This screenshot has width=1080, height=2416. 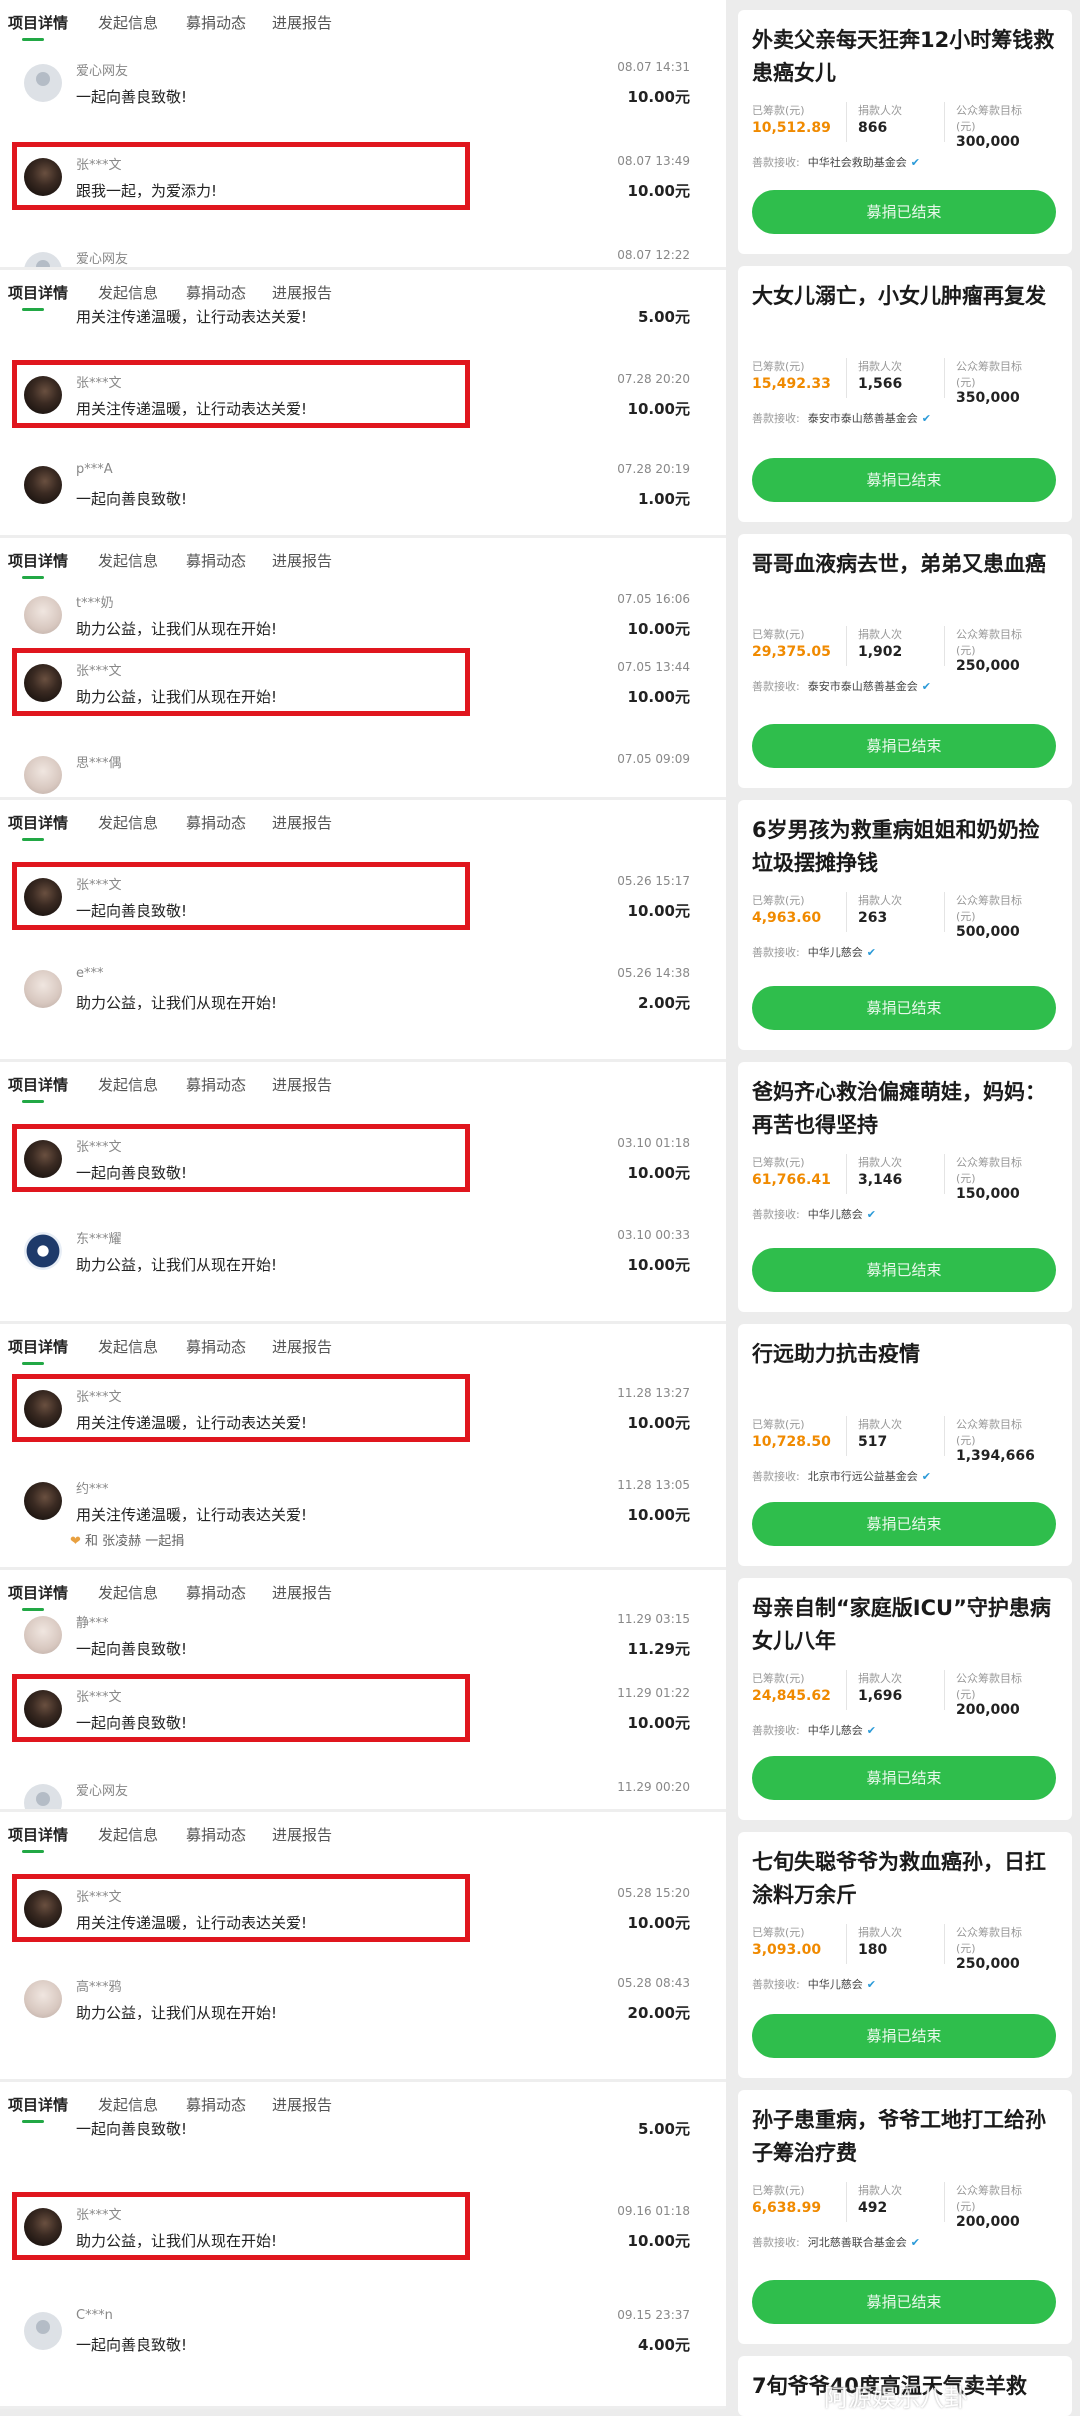 What do you see at coordinates (653, 161) in the screenshot?
I see `donation-time: 08.07 13:49` at bounding box center [653, 161].